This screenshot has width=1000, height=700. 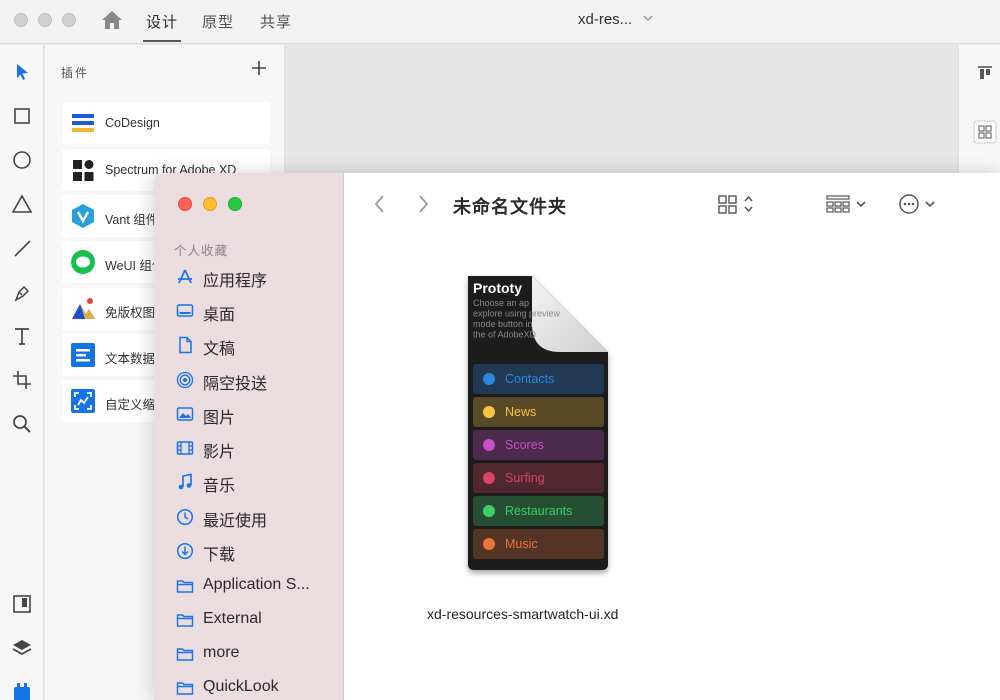 I want to click on spectrum-icon, so click(x=83, y=170).